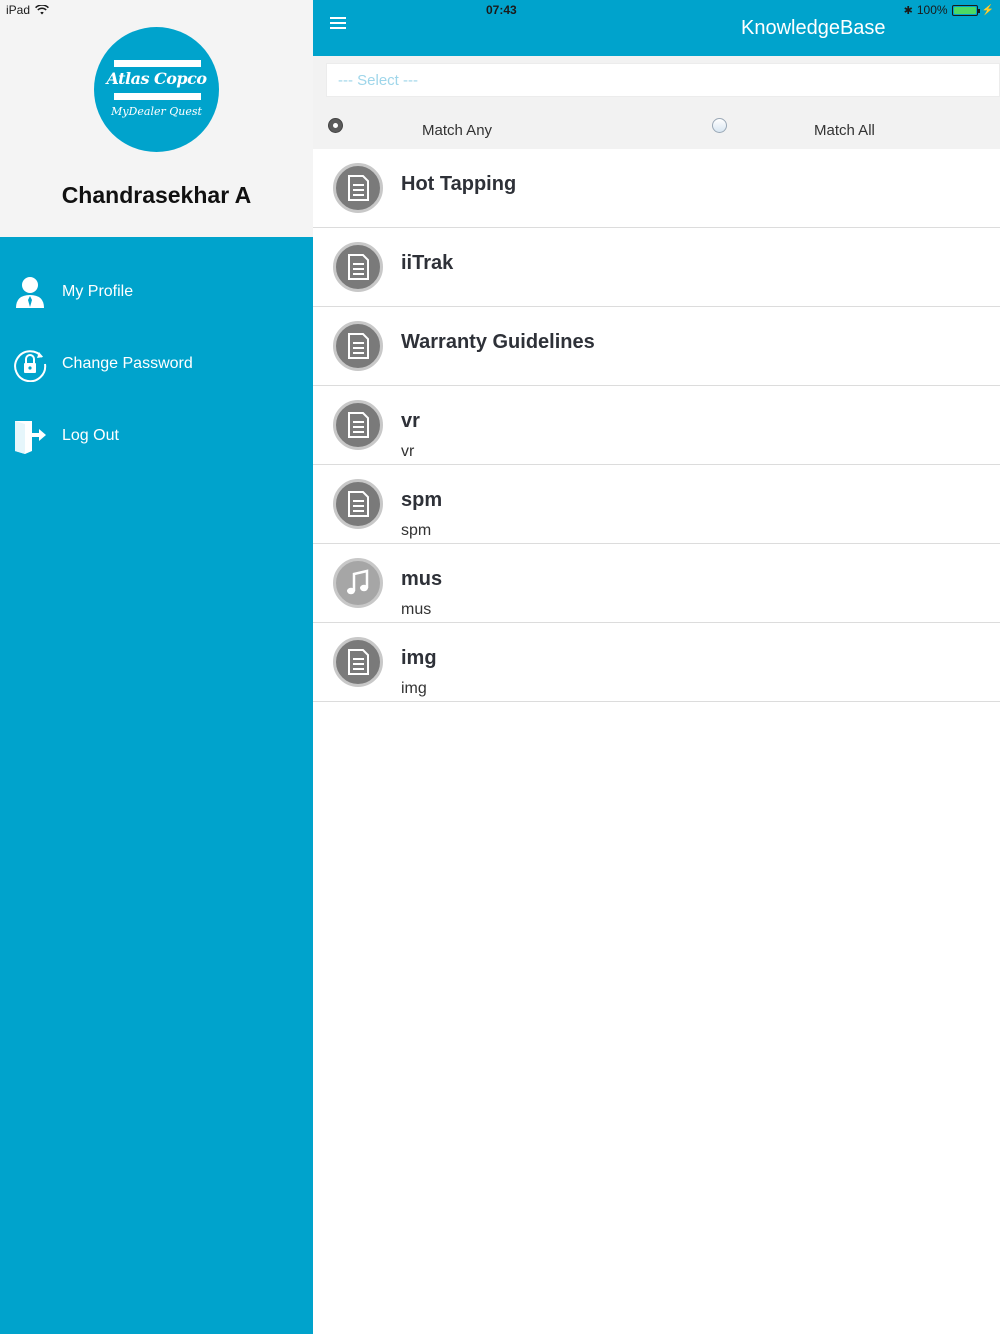 The height and width of the screenshot is (1334, 1000). What do you see at coordinates (908, 10) in the screenshot?
I see `bluetooth-icon: ✱` at bounding box center [908, 10].